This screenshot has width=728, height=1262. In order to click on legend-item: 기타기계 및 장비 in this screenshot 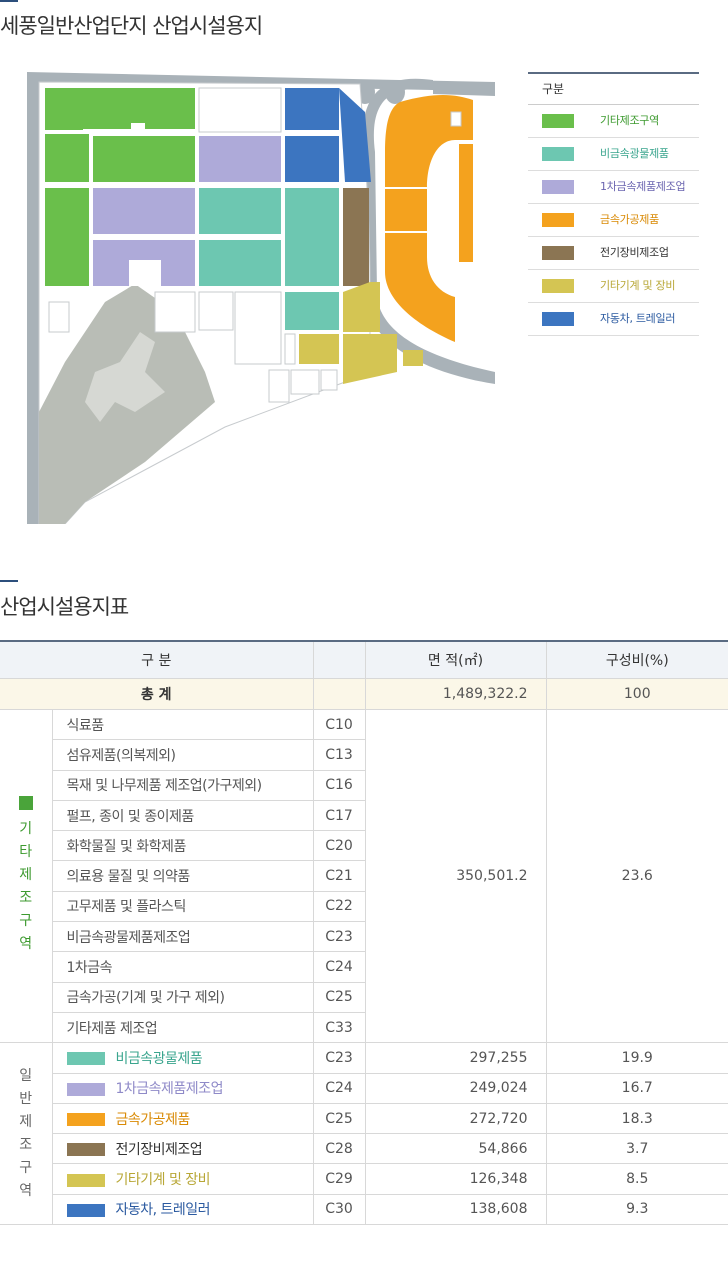, I will do `click(613, 286)`.